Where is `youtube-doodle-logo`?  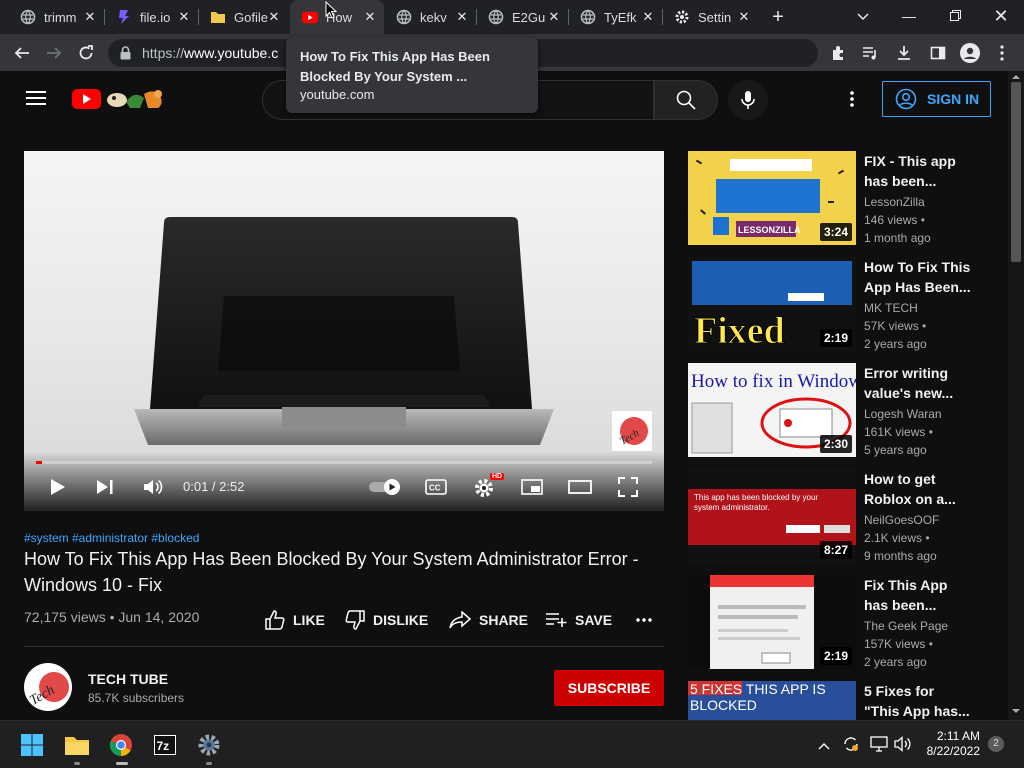
youtube-doodle-logo is located at coordinates (122, 100).